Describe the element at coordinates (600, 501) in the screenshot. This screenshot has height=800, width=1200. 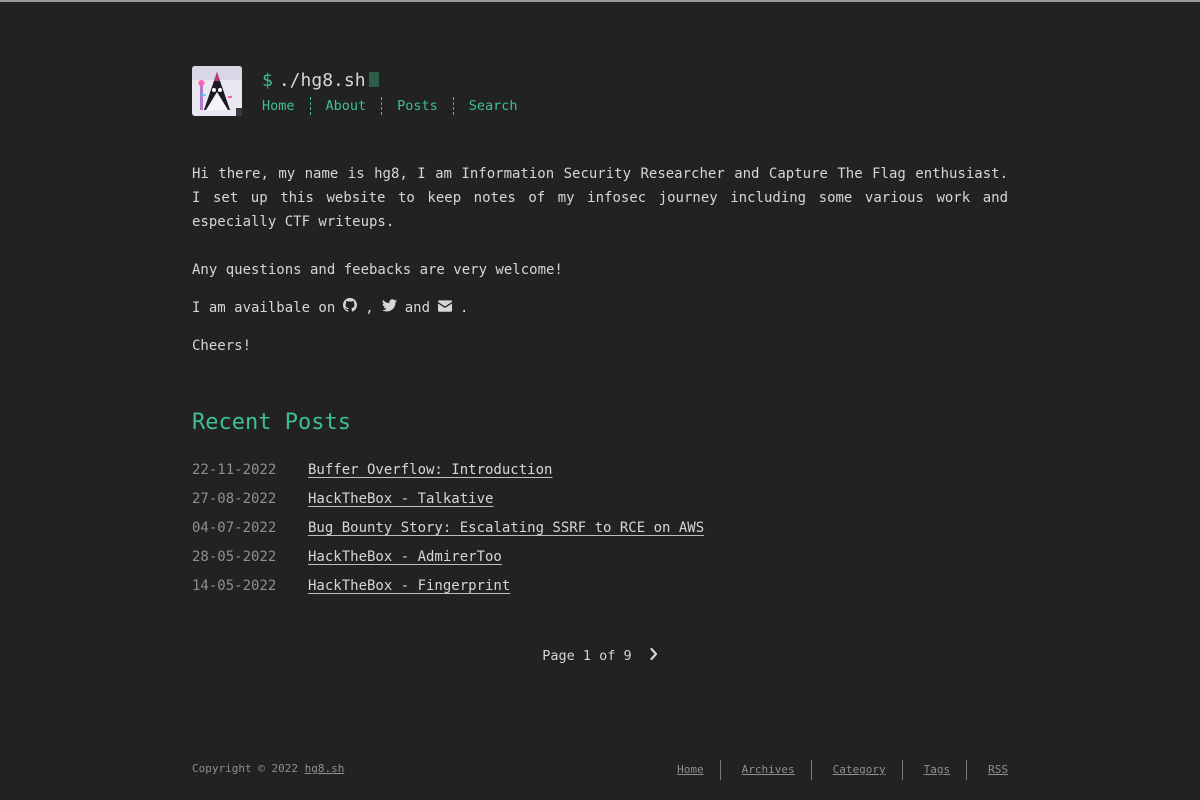
I see `list-item: 27-08-2022 HackTheBox - Talkative` at that location.